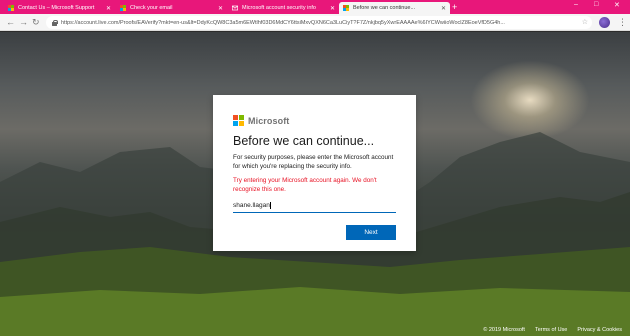 Image resolution: width=630 pixels, height=336 pixels. What do you see at coordinates (56, 8) in the screenshot?
I see `tab-label: Contact Us – Microsoft Support` at bounding box center [56, 8].